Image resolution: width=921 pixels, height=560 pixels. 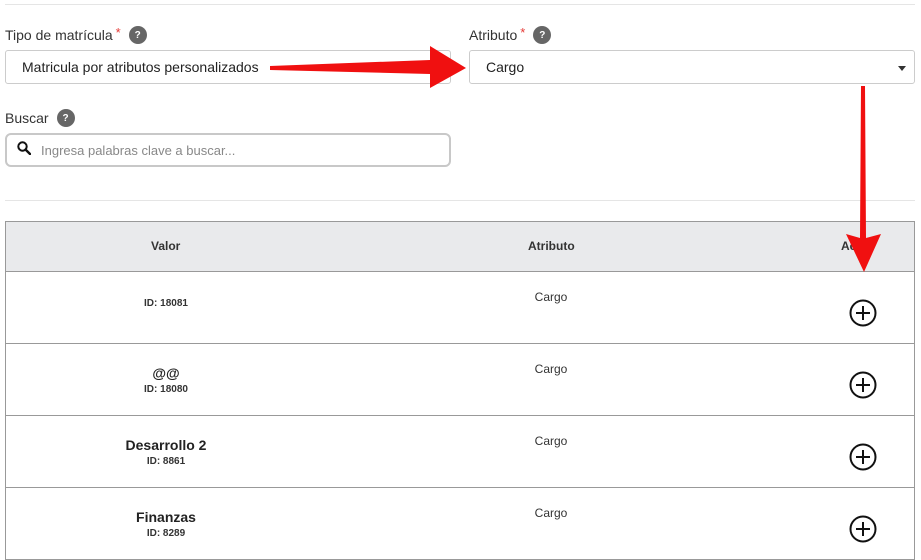 What do you see at coordinates (692, 67) in the screenshot?
I see `attribute-select: Cargo` at bounding box center [692, 67].